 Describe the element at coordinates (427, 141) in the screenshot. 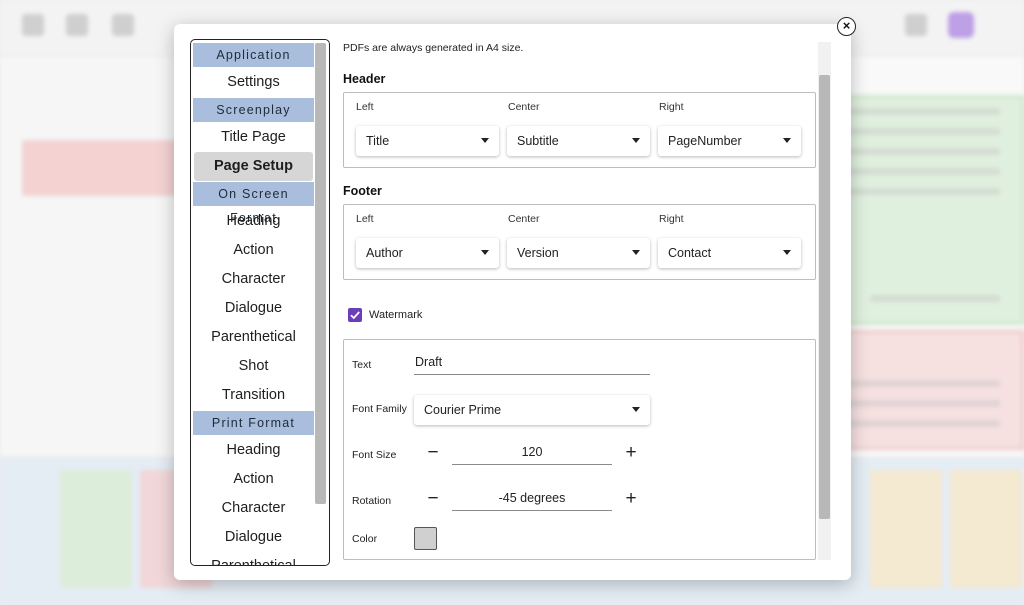

I see `header-left-select: Title` at that location.